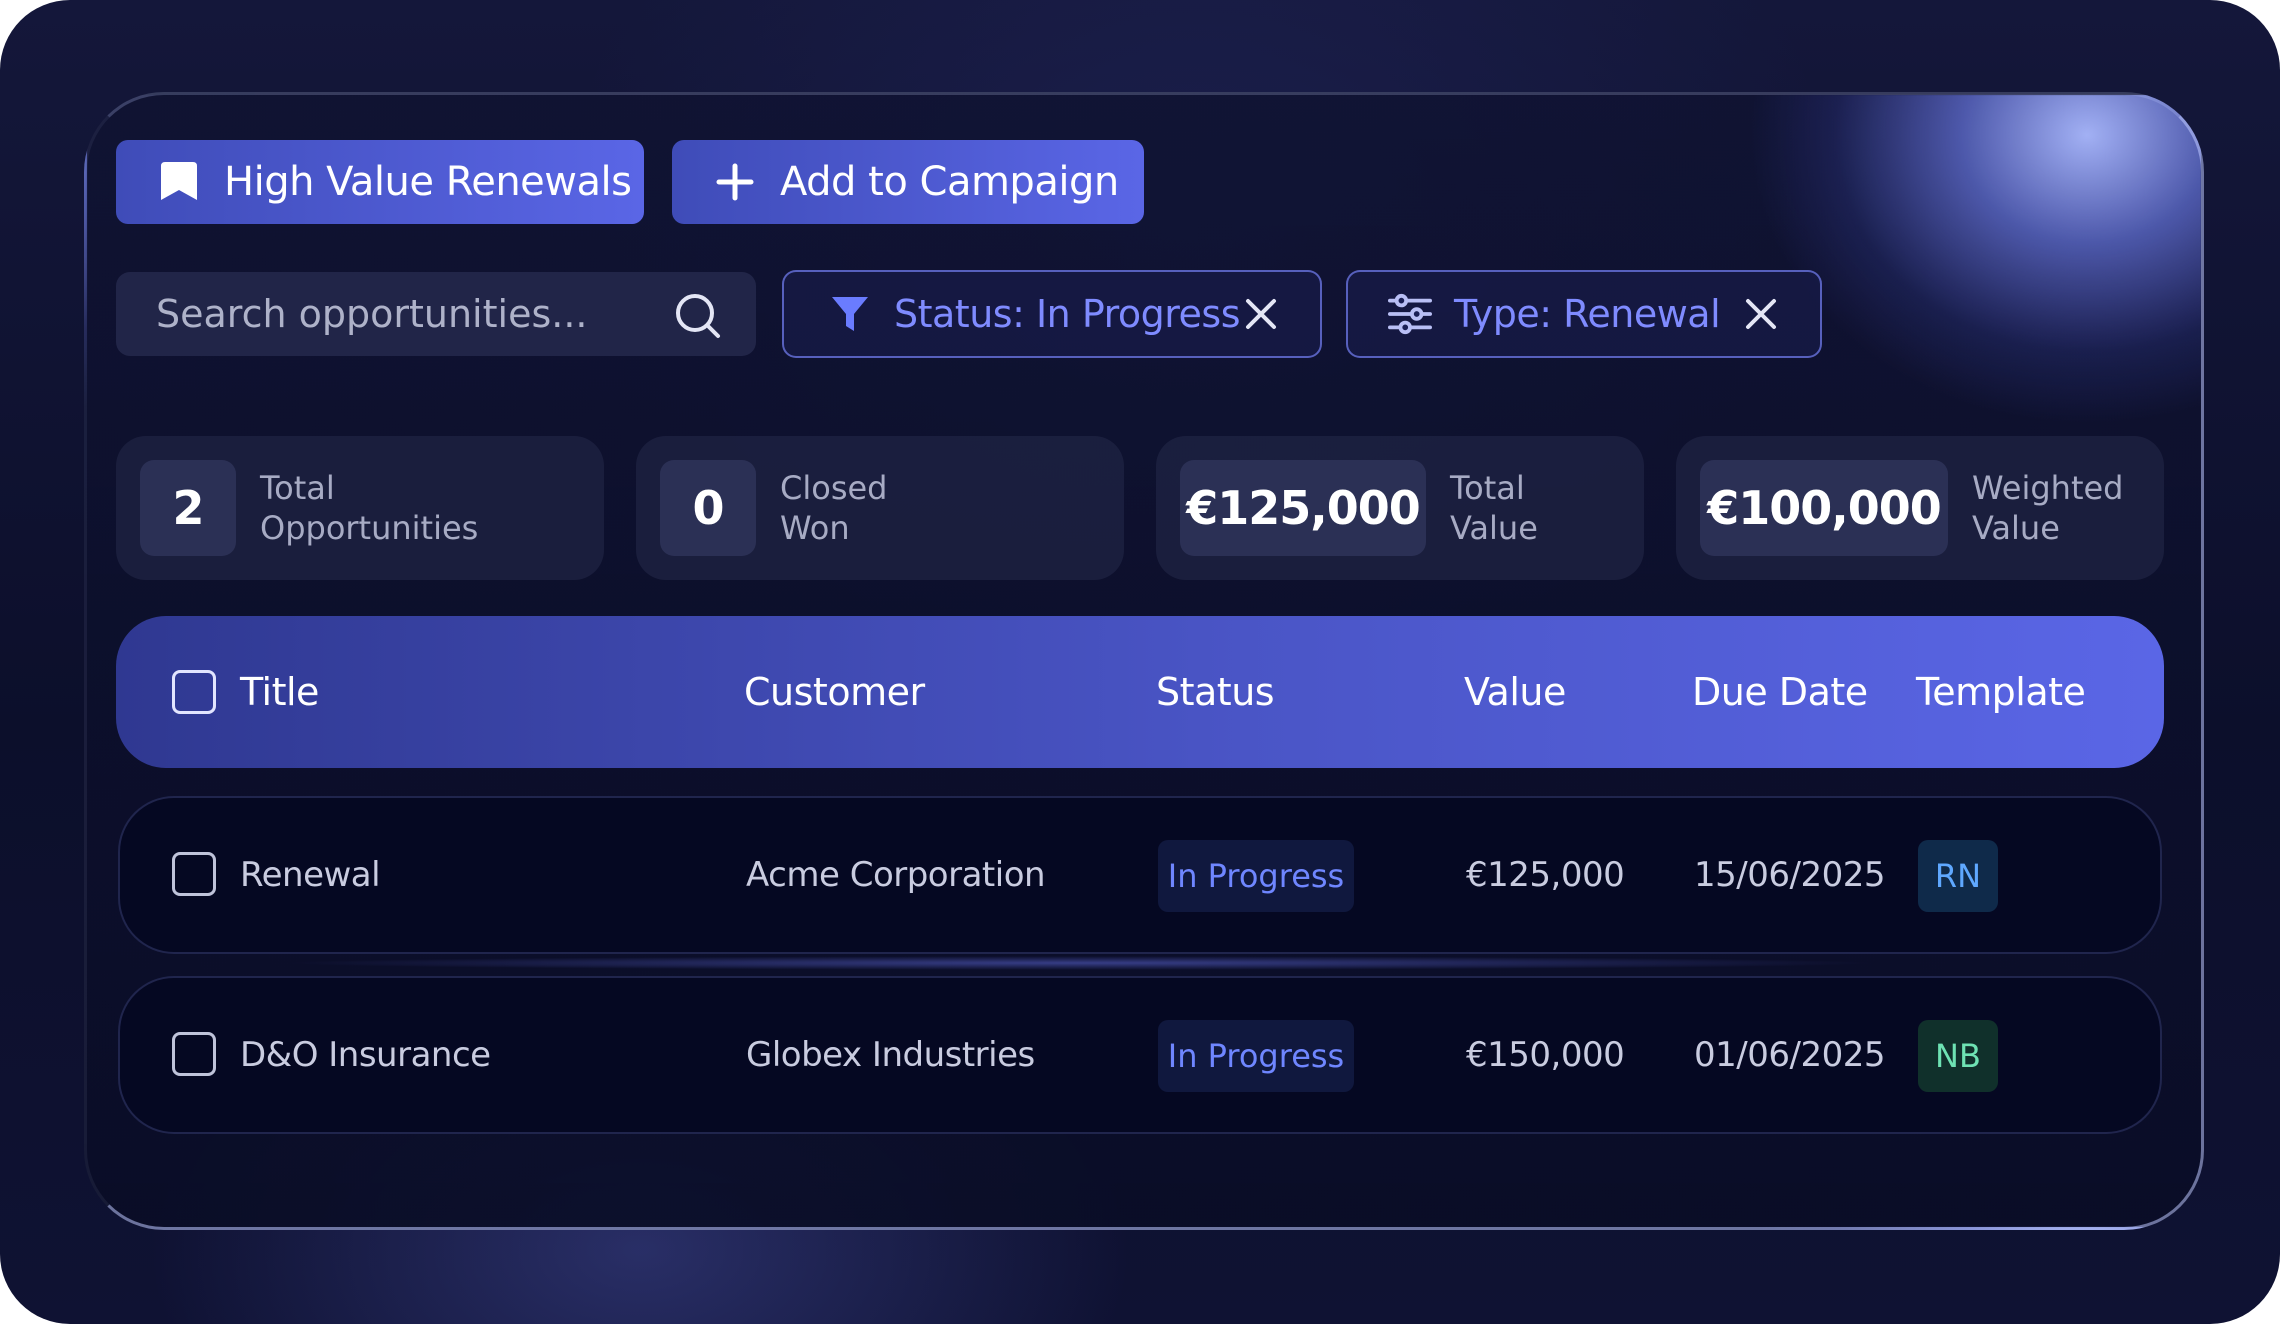 The width and height of the screenshot is (2280, 1324). What do you see at coordinates (1494, 508) in the screenshot?
I see `stat-label: Total Value` at bounding box center [1494, 508].